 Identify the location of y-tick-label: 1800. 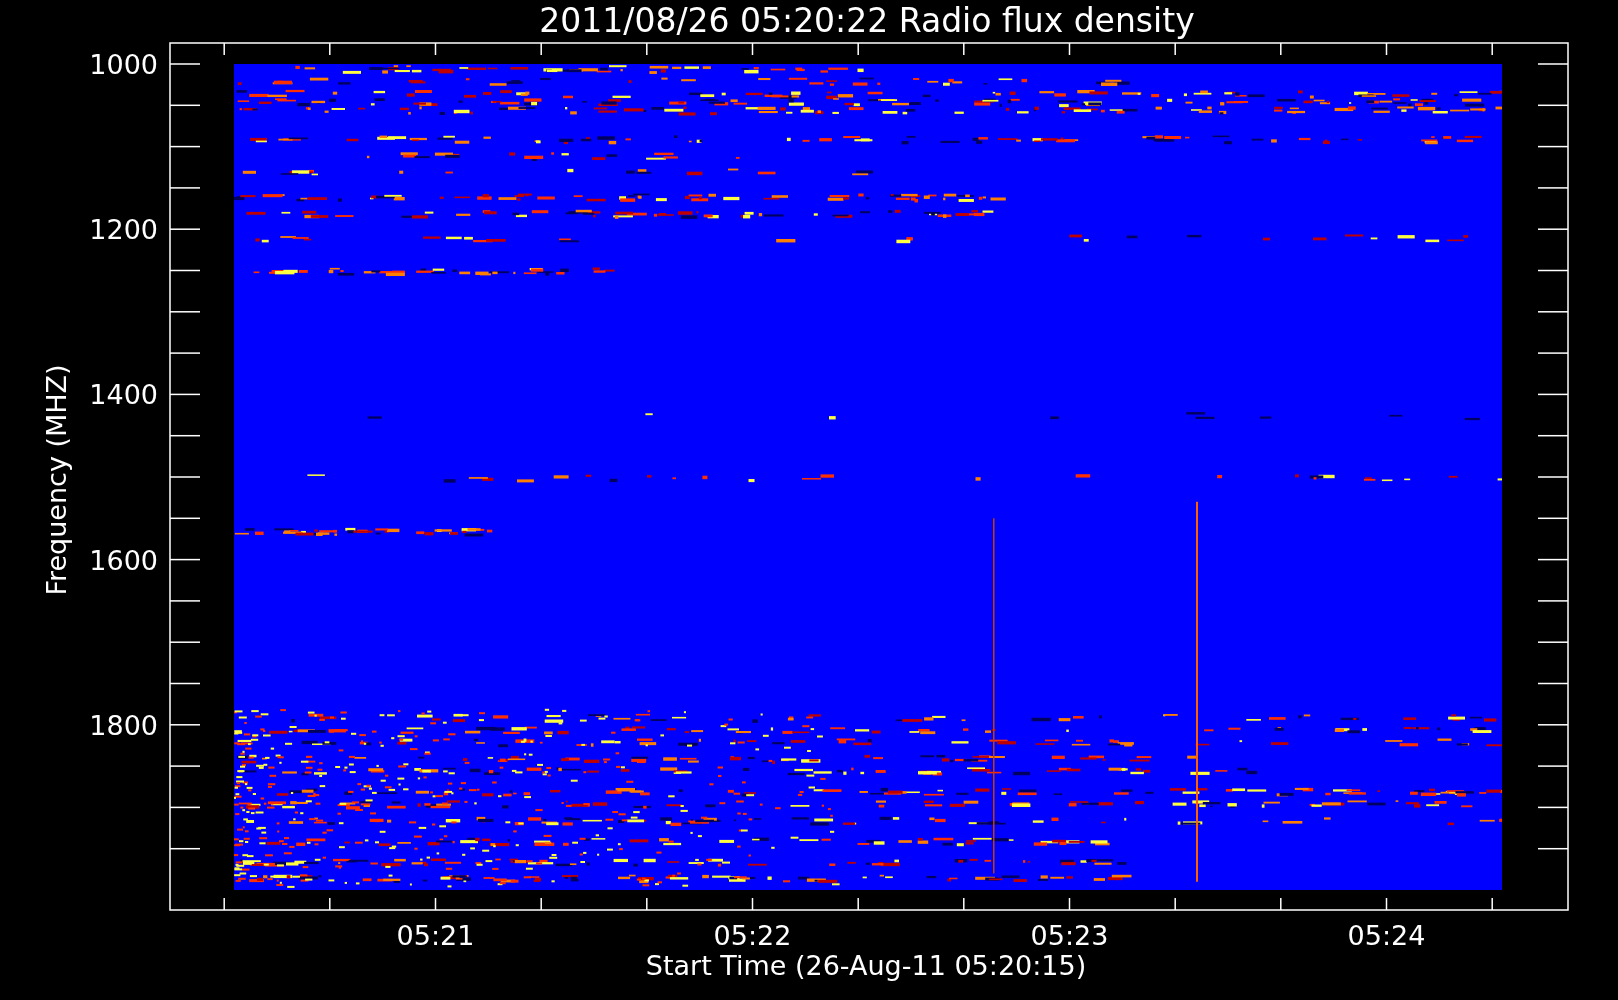
(123, 725).